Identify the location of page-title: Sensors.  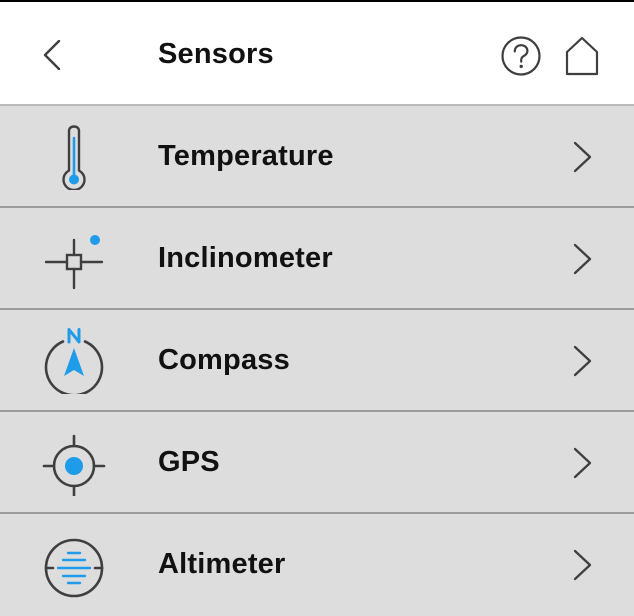
(216, 54).